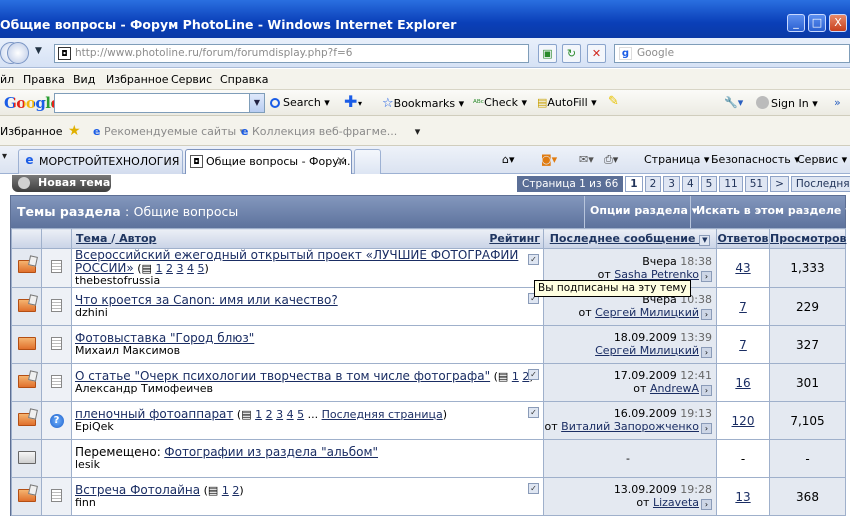 The width and height of the screenshot is (850, 516). Describe the element at coordinates (179, 268) in the screenshot. I see `thread-page-link: 3` at that location.